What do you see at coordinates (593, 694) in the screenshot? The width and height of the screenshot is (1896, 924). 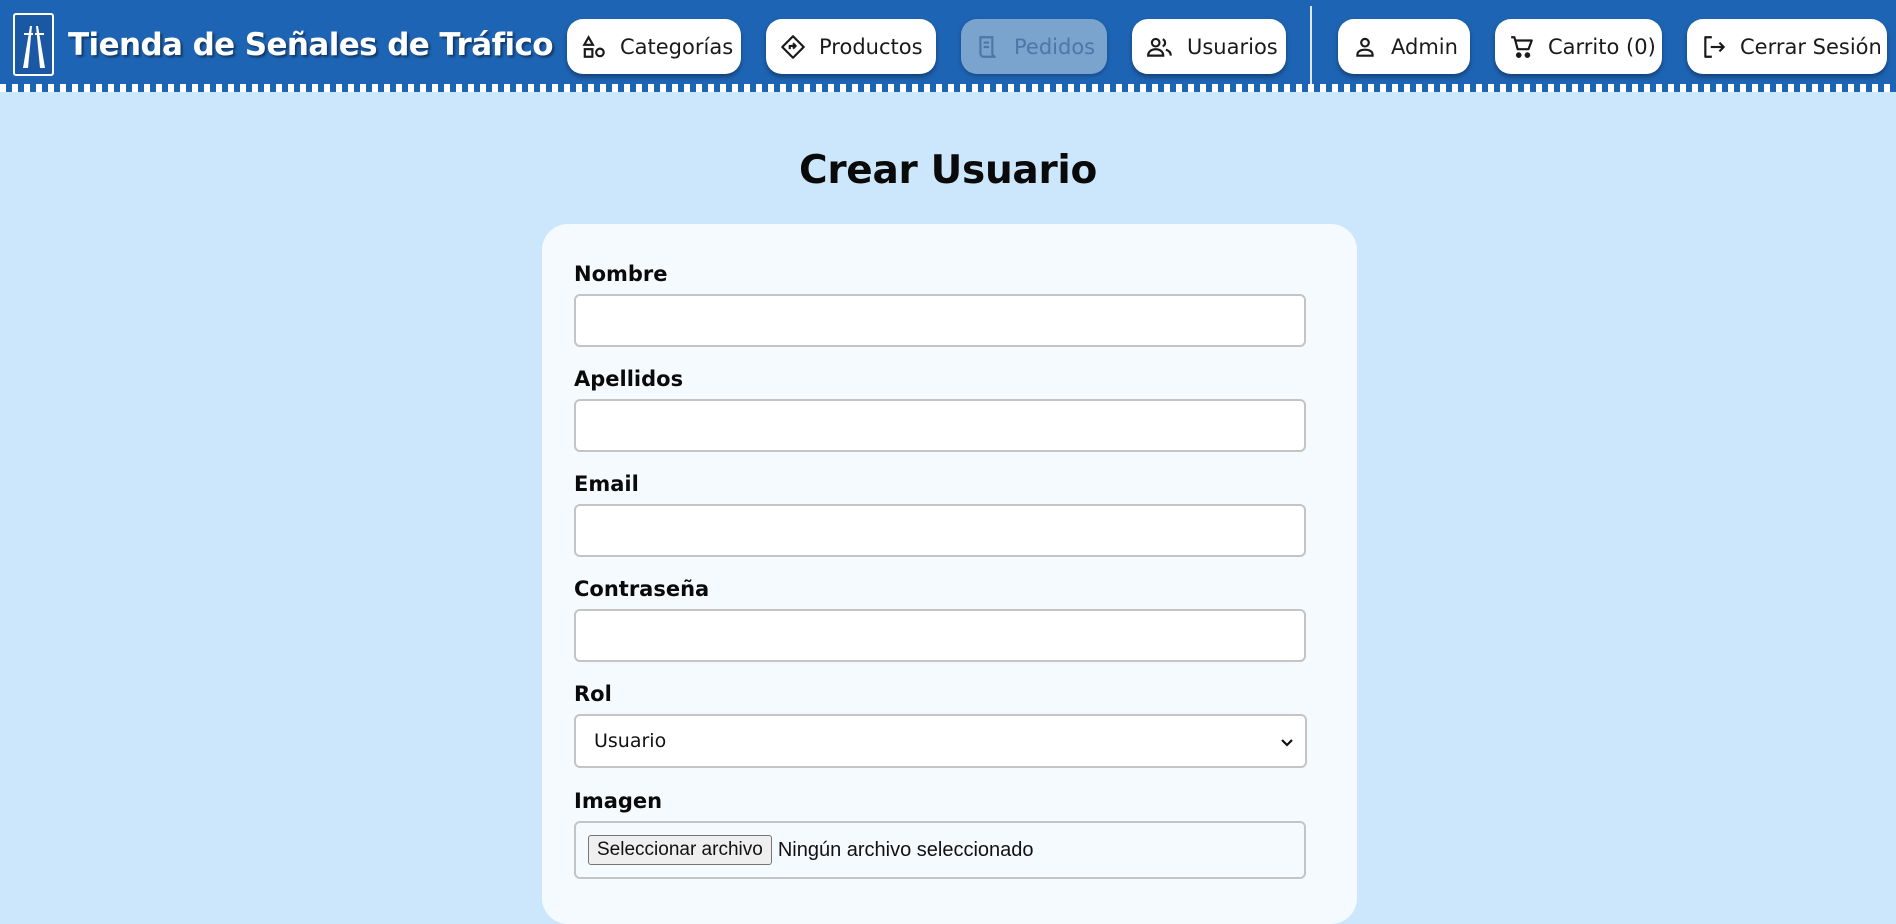 I see `rol-label: Rol` at bounding box center [593, 694].